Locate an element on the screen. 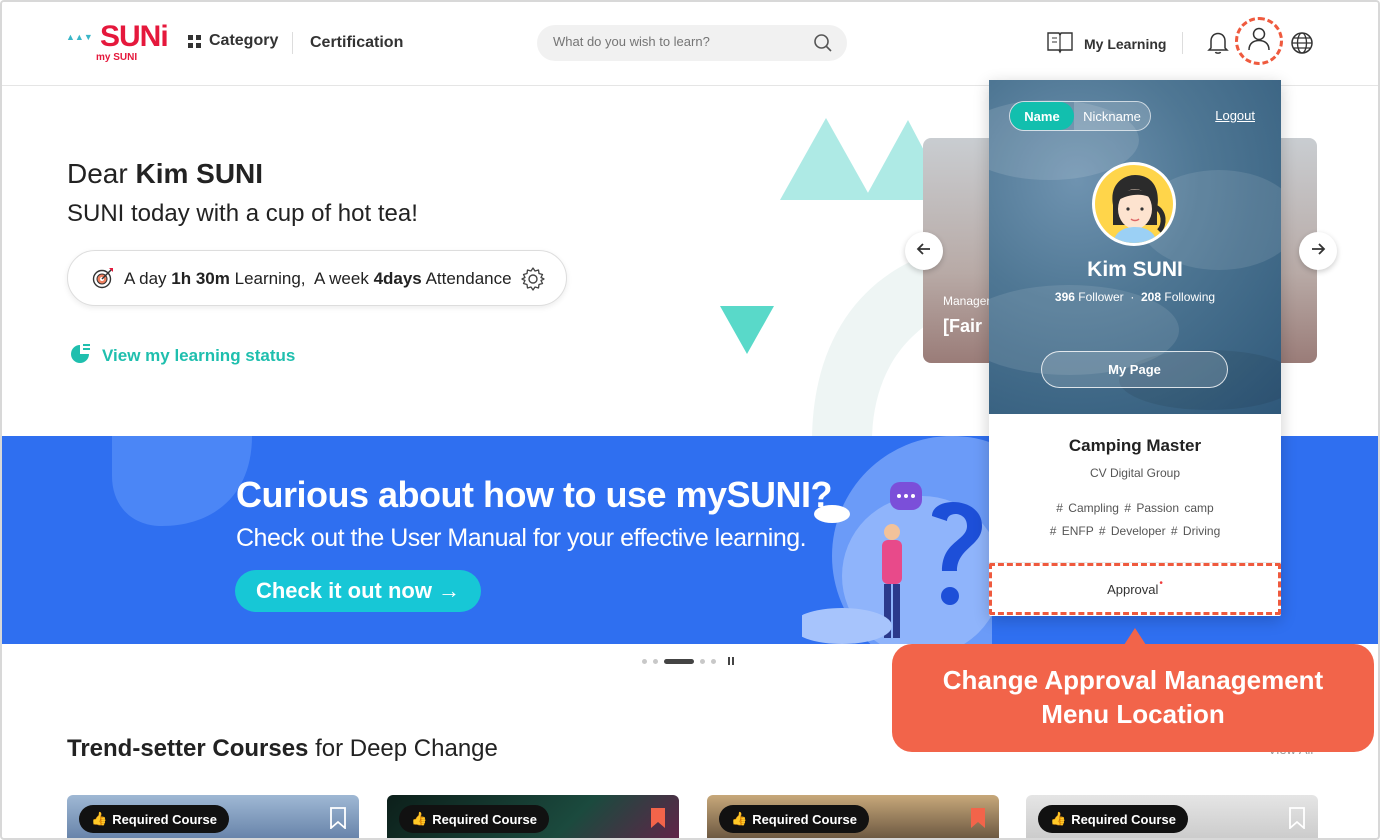 This screenshot has height=840, width=1380. logo-subtext: my SUNI is located at coordinates (117, 57).